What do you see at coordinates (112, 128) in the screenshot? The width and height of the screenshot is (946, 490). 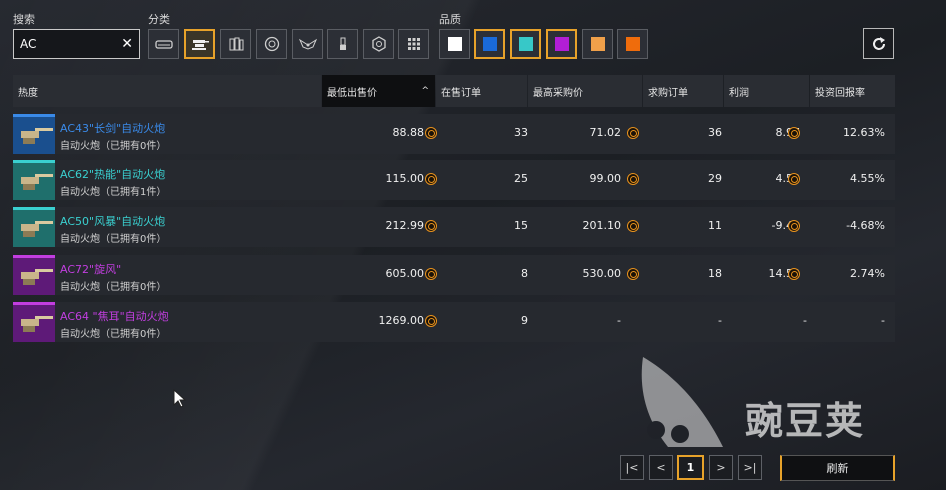 I see `item-name: AC43"长剑"自动火炮` at bounding box center [112, 128].